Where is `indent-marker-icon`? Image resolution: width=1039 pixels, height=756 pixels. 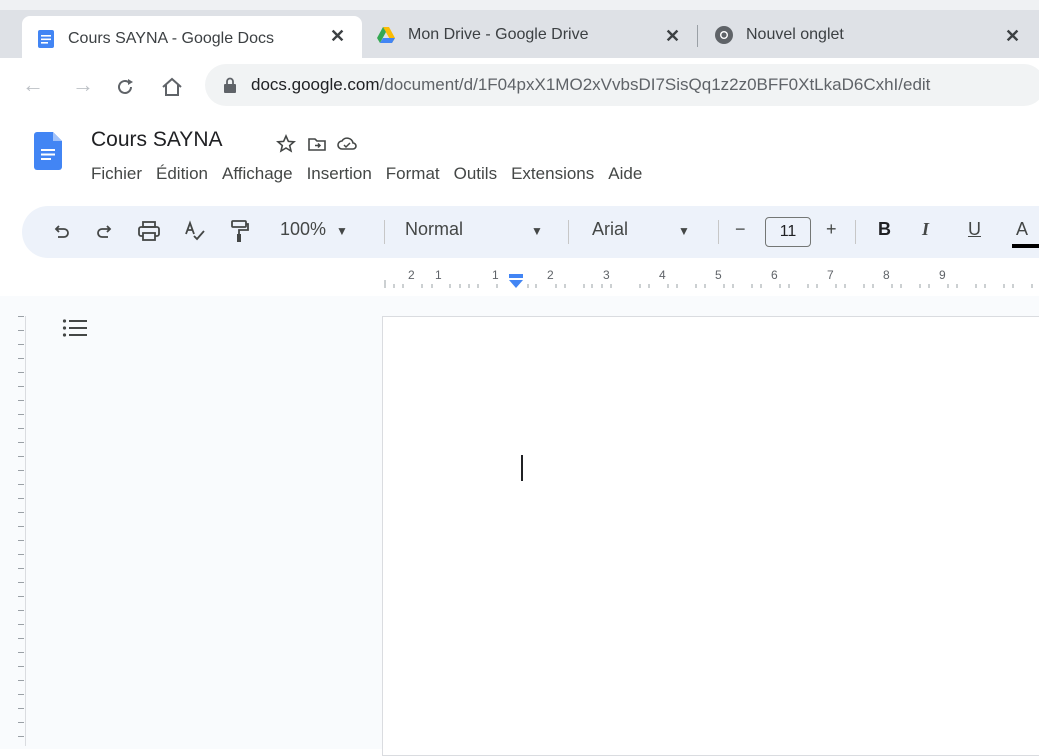 indent-marker-icon is located at coordinates (516, 282).